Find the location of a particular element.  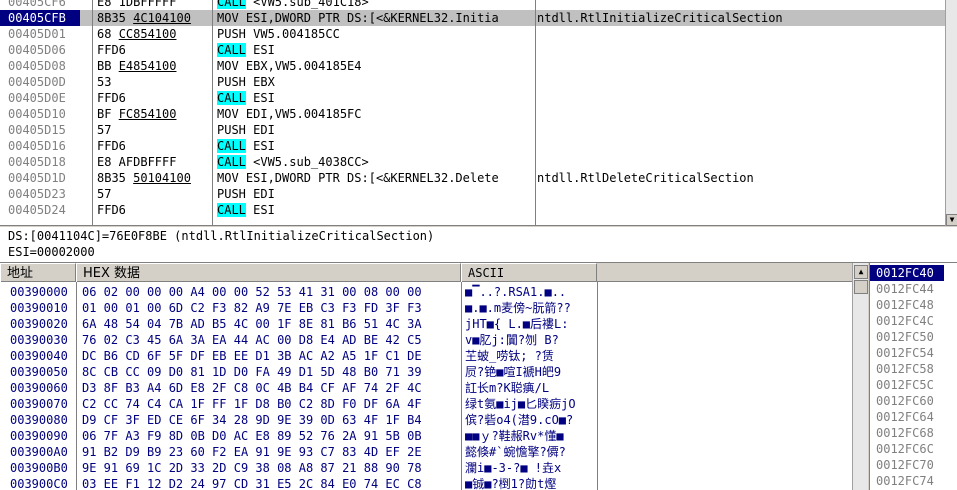

dump-ascii: 芏蚾_唠钛; ?赁 is located at coordinates (509, 356).